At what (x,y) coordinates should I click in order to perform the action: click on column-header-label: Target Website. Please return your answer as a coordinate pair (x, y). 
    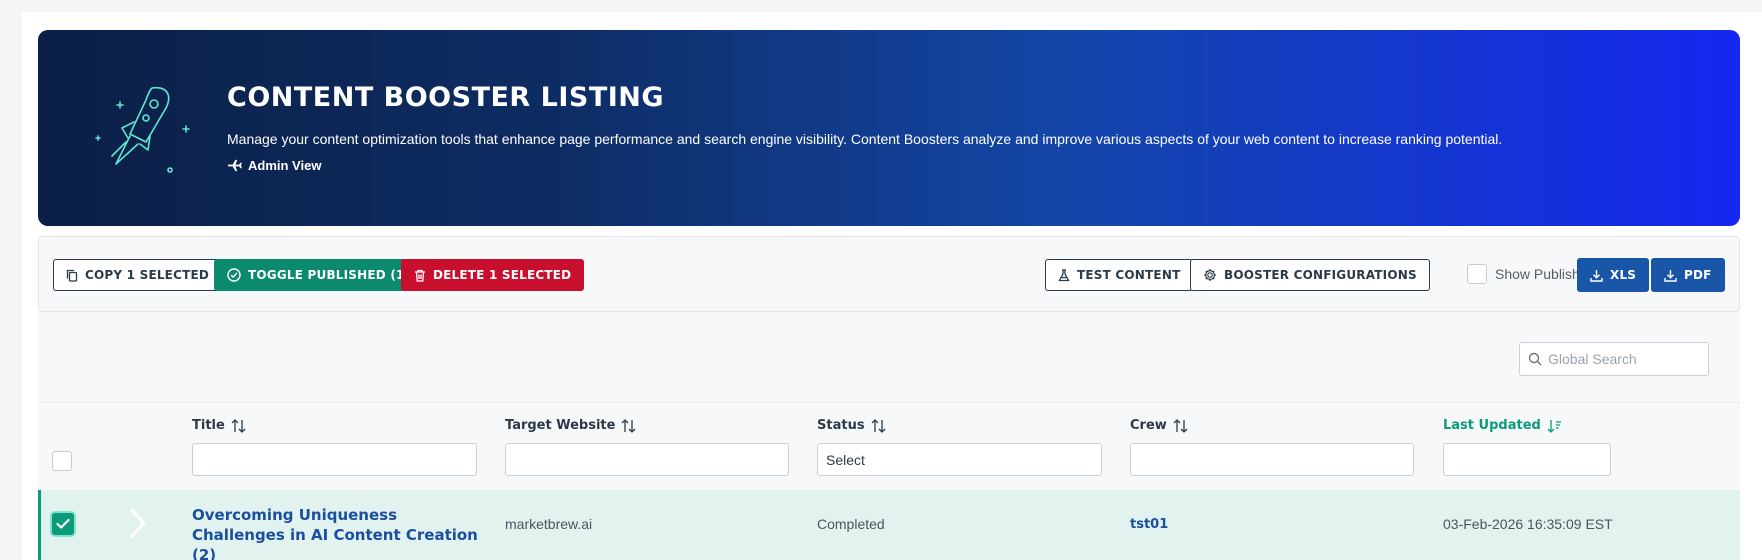
    Looking at the image, I should click on (560, 425).